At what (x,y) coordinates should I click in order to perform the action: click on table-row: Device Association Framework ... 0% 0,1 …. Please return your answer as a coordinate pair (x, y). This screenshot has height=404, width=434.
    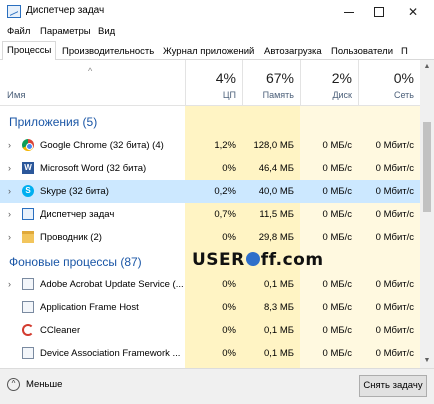
    Looking at the image, I should click on (210, 353).